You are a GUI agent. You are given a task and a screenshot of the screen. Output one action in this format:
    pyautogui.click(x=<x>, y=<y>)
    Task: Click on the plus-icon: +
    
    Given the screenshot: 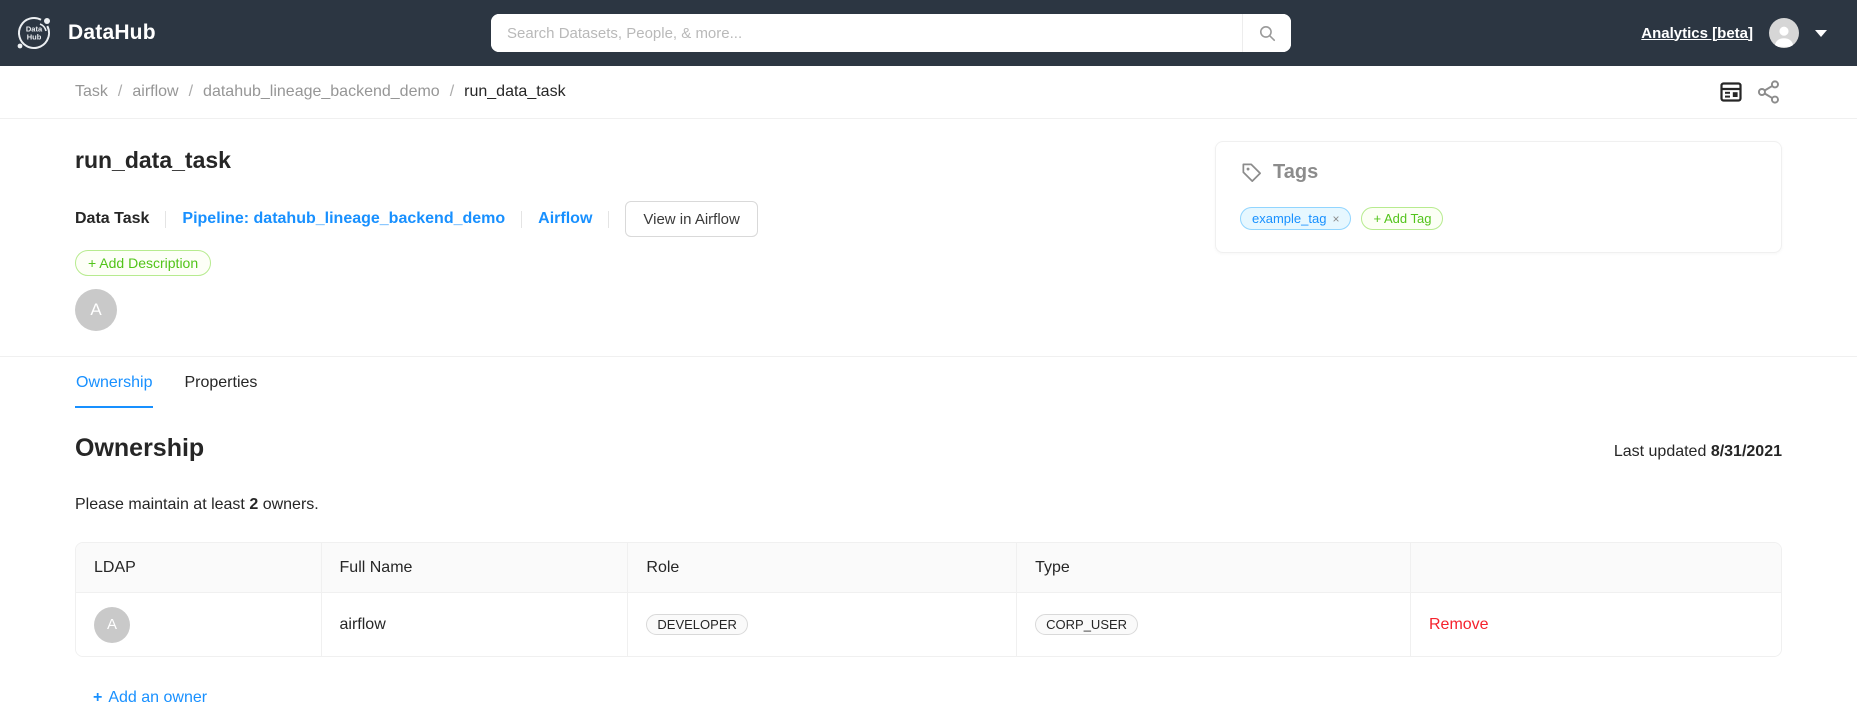 What is the action you would take?
    pyautogui.click(x=98, y=697)
    